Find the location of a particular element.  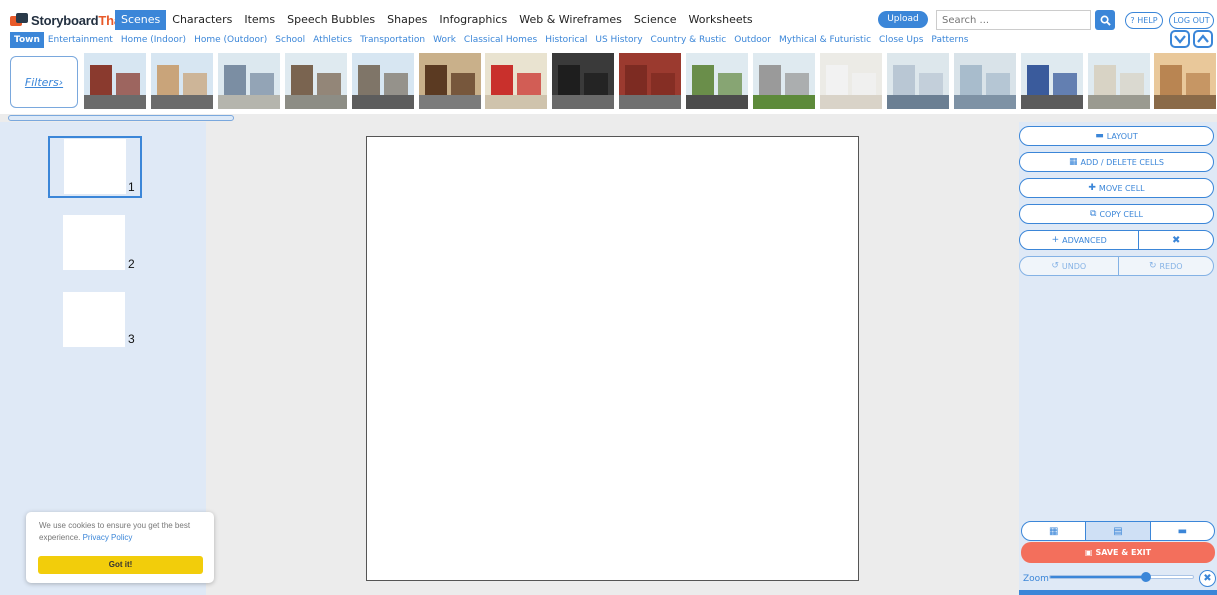

category-tab: Home (Indoor) is located at coordinates (153, 40).